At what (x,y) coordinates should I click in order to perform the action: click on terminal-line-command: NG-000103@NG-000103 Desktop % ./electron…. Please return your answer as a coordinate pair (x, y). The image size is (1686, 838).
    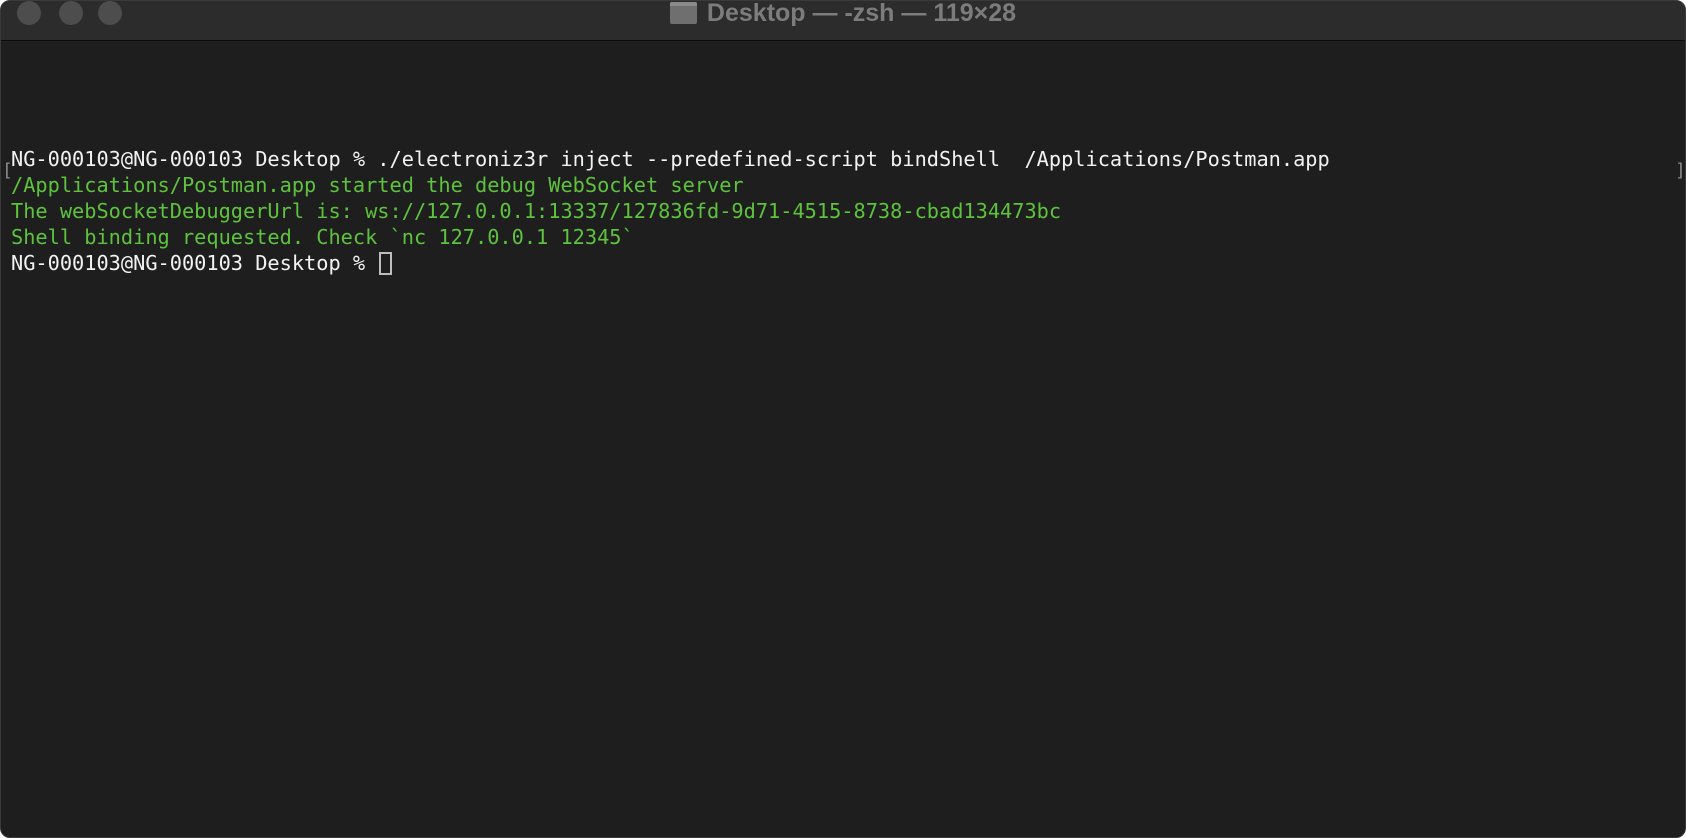
    Looking at the image, I should click on (670, 159).